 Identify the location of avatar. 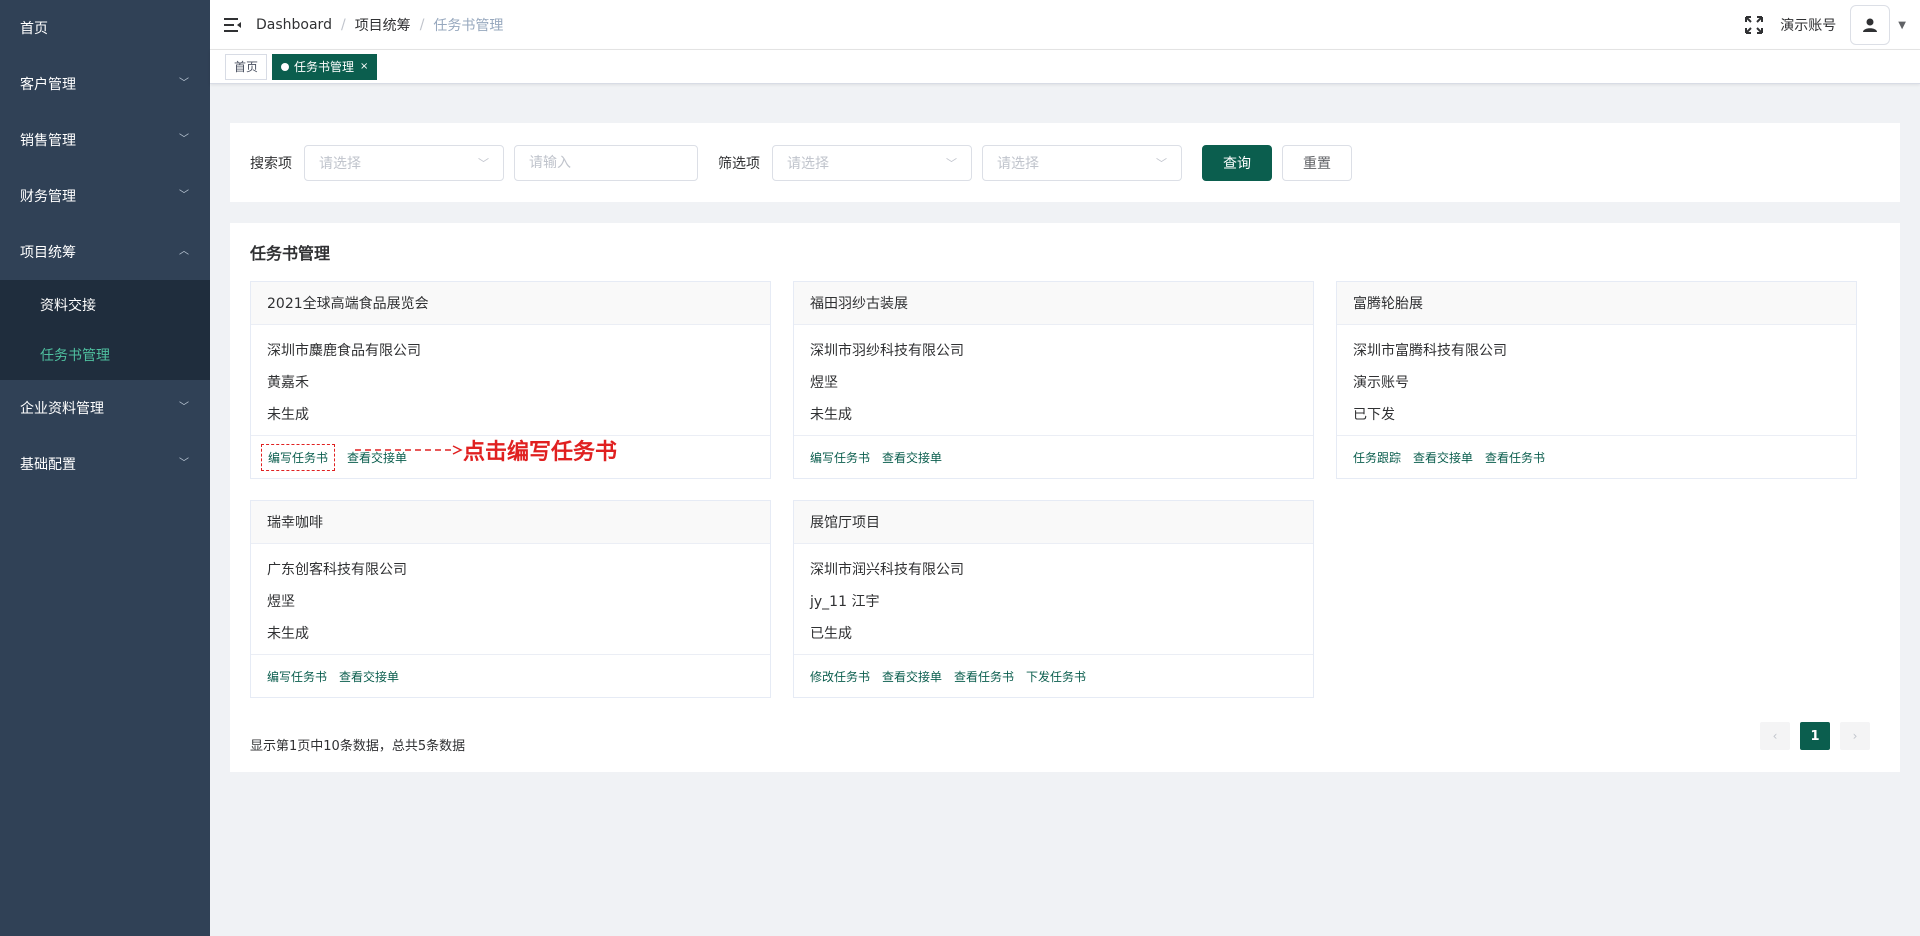
(1870, 25).